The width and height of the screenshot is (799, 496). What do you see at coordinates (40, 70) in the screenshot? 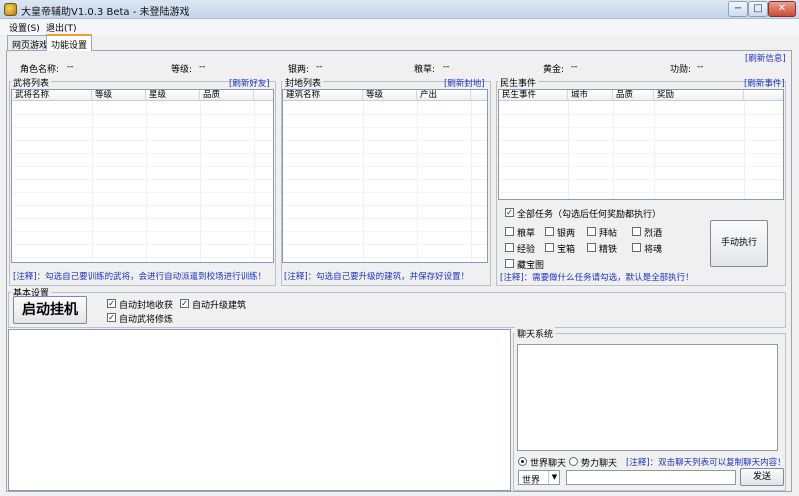
I see `role-name-label: 角色名称:` at bounding box center [40, 70].